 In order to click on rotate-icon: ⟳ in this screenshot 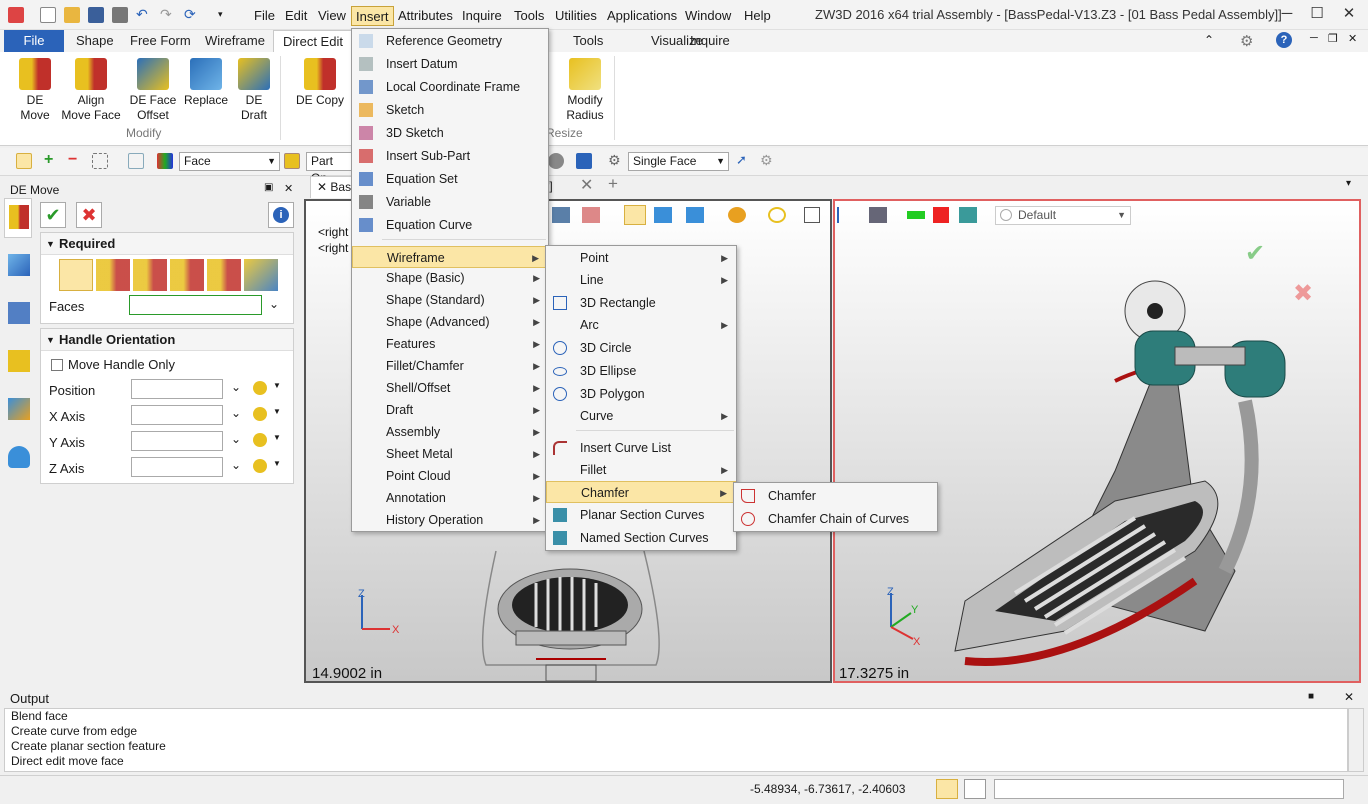, I will do `click(192, 15)`.